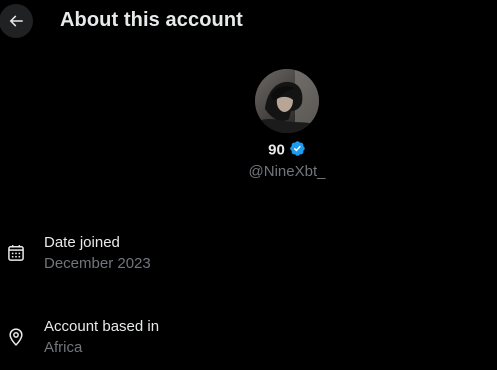 Image resolution: width=497 pixels, height=370 pixels. Describe the element at coordinates (151, 20) in the screenshot. I see `page-title: About this account` at that location.